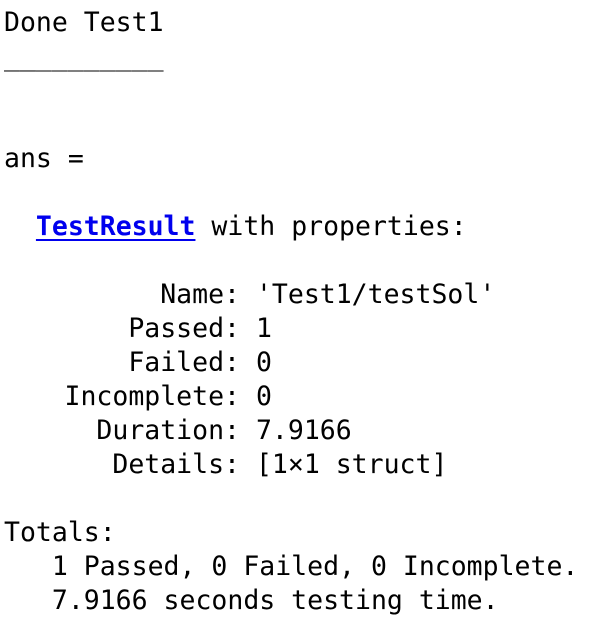 This screenshot has height=634, width=598. I want to click on property-label: Incomplete:, so click(152, 396).